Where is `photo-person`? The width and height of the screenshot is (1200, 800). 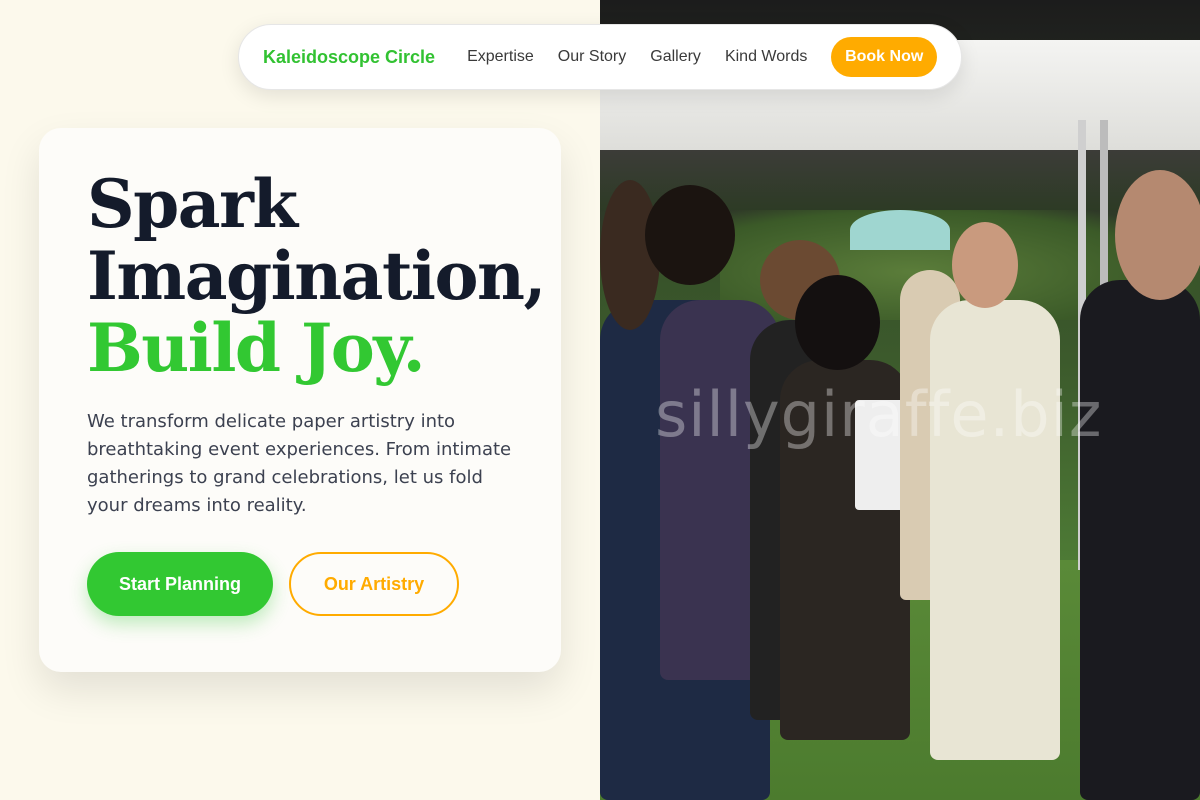
photo-person is located at coordinates (1140, 540).